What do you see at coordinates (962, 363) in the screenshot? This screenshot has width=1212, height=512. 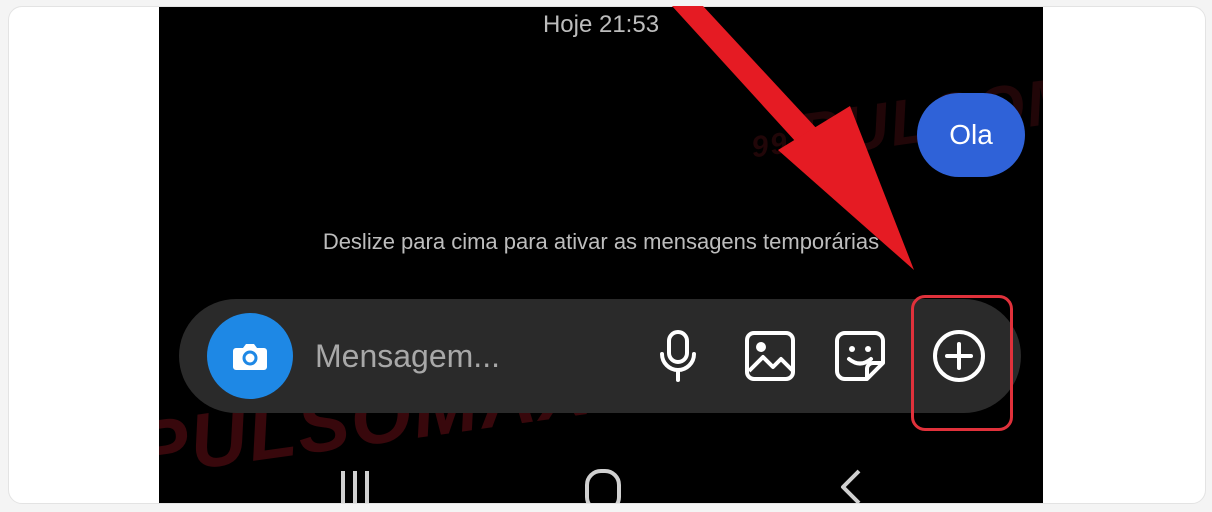 I see `highlight-box` at bounding box center [962, 363].